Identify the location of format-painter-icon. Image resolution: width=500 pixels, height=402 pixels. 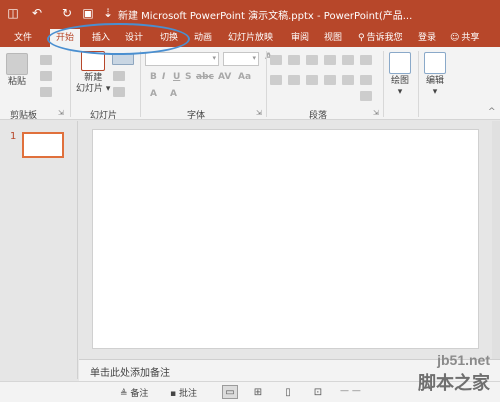
(46, 92).